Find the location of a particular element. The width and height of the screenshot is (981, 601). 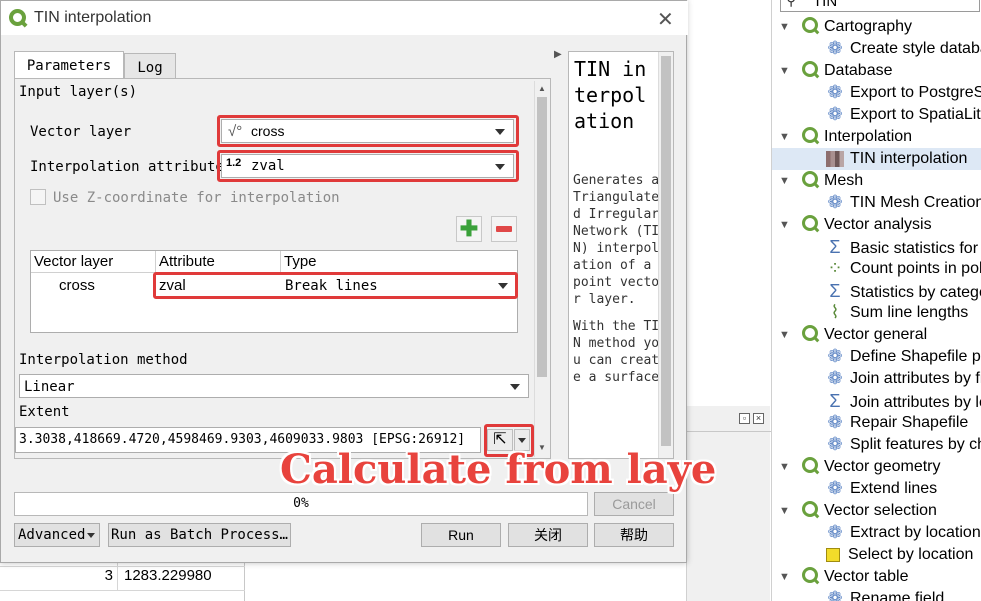

tree-item: ❁ Extract by location is located at coordinates (876, 533).